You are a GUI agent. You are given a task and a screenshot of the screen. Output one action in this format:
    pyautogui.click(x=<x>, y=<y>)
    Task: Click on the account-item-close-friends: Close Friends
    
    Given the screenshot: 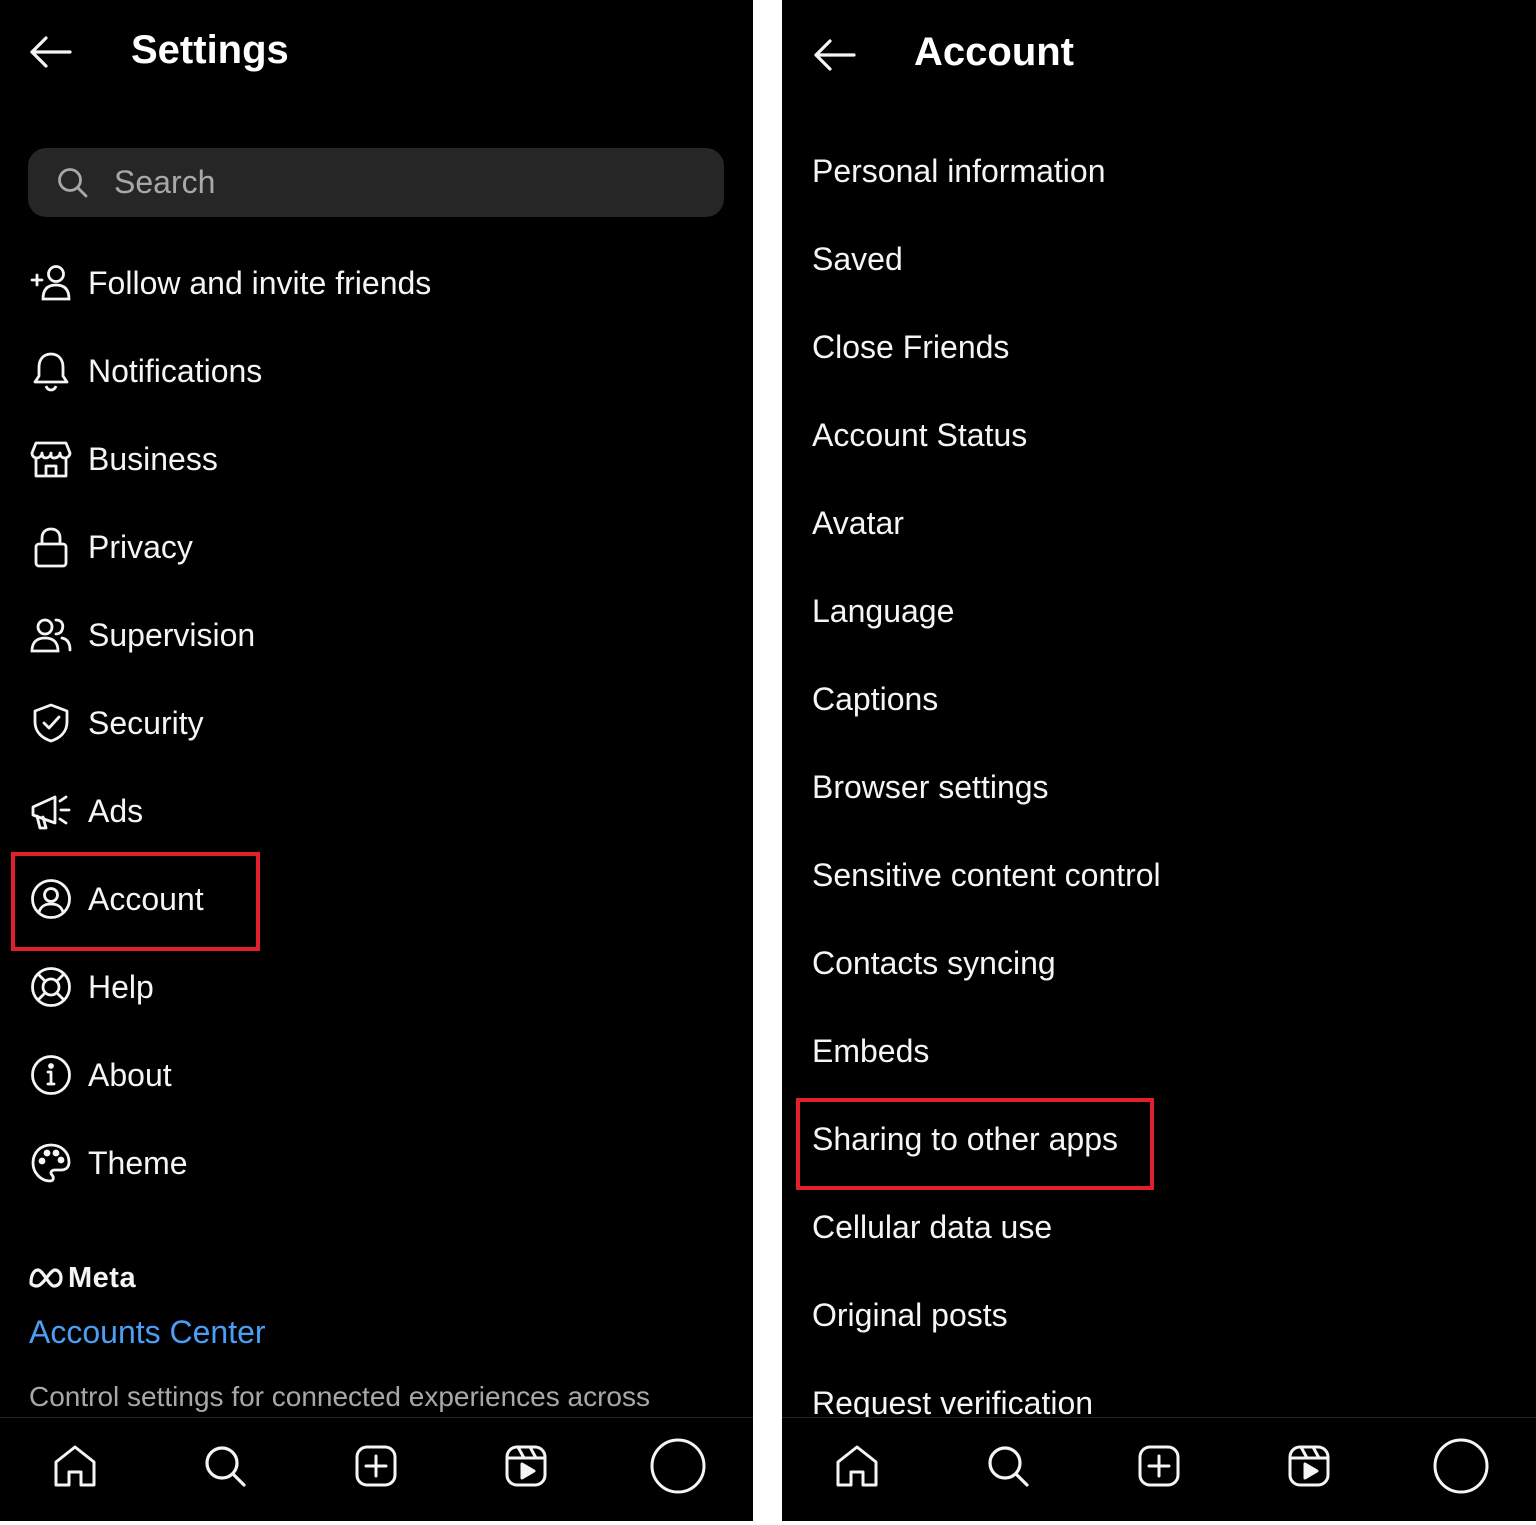 What is the action you would take?
    pyautogui.click(x=1159, y=347)
    